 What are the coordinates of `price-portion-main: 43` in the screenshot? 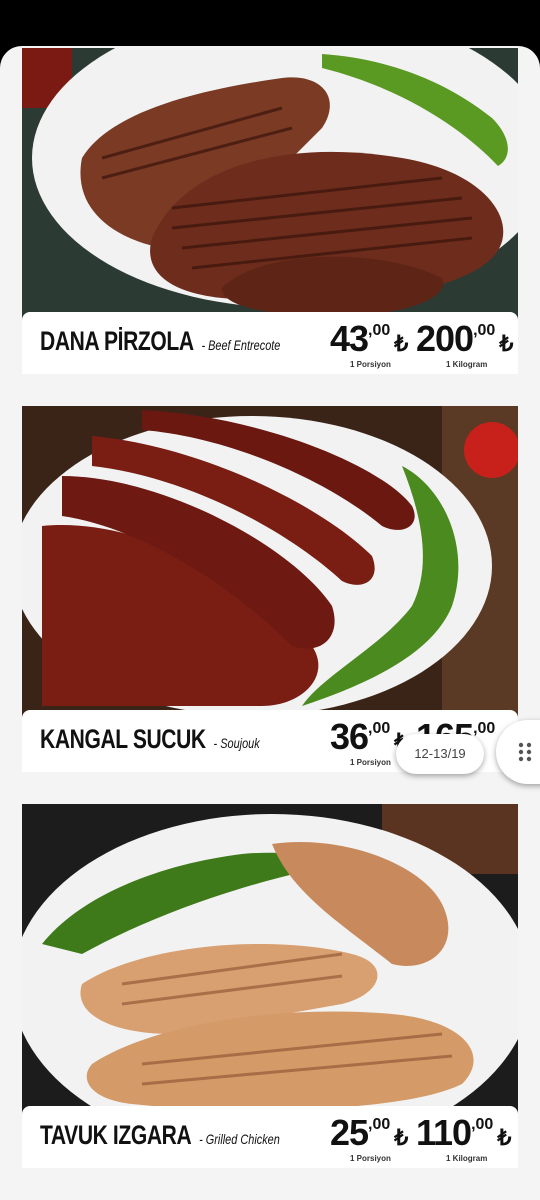 It's located at (349, 338).